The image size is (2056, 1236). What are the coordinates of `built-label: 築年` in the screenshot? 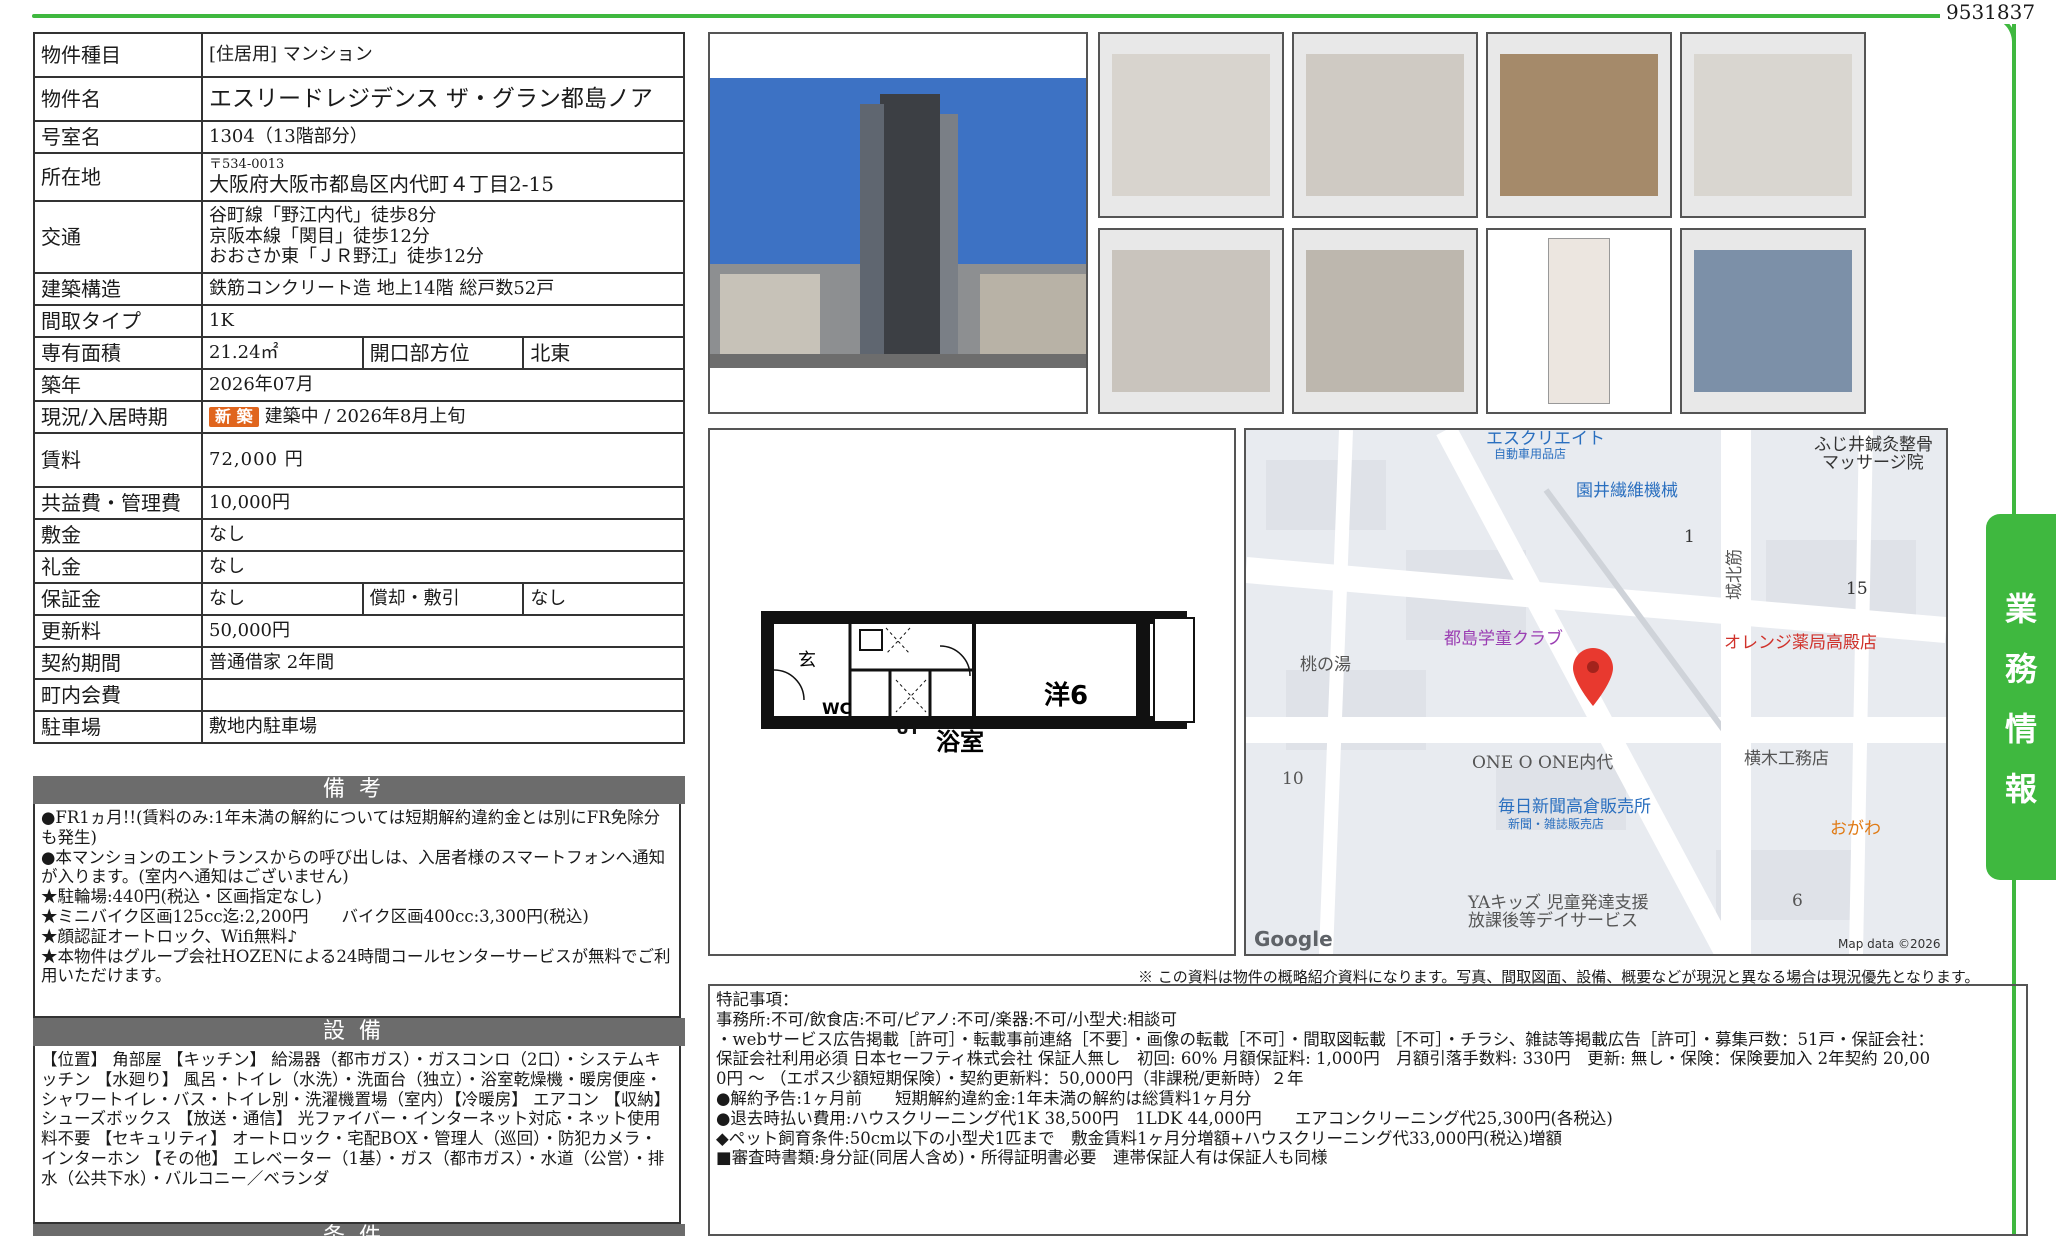 It's located at (118, 385).